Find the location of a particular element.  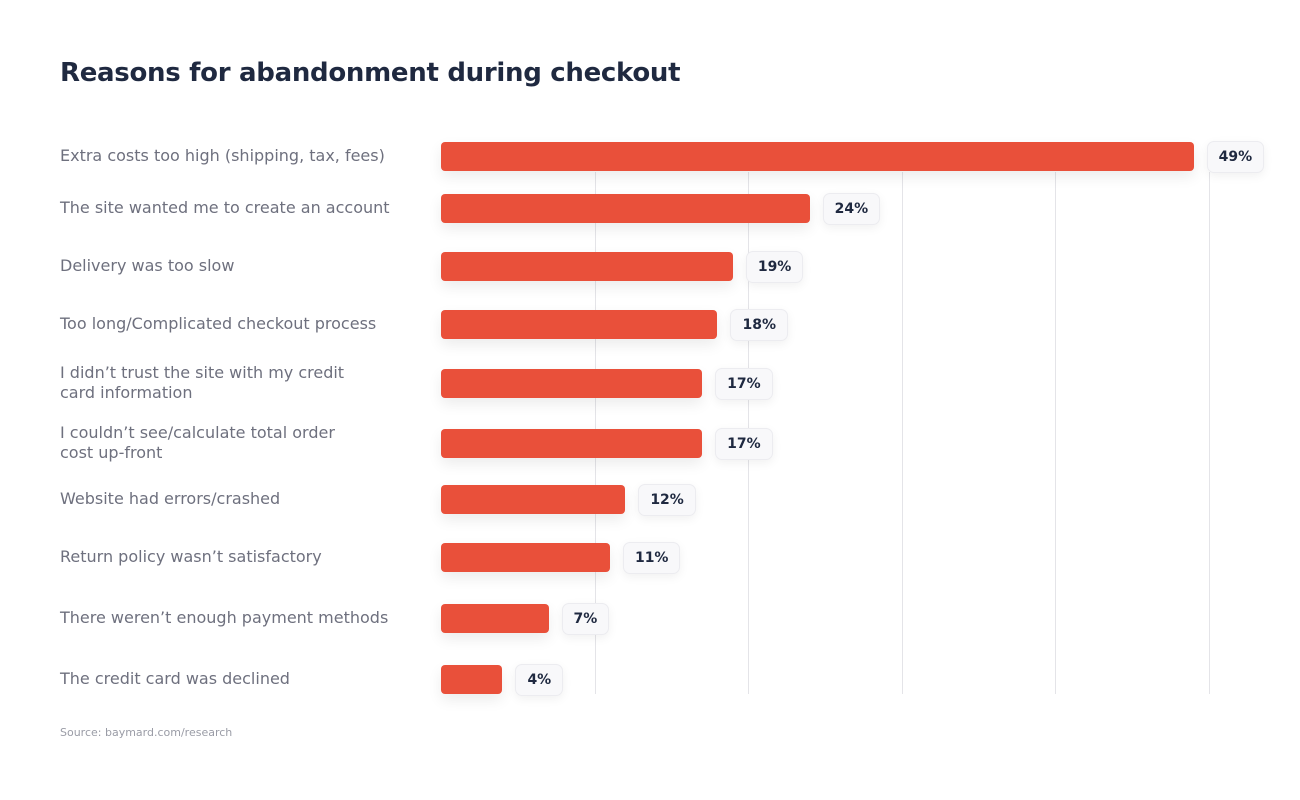

category-label: The credit card was declined is located at coordinates (175, 678).